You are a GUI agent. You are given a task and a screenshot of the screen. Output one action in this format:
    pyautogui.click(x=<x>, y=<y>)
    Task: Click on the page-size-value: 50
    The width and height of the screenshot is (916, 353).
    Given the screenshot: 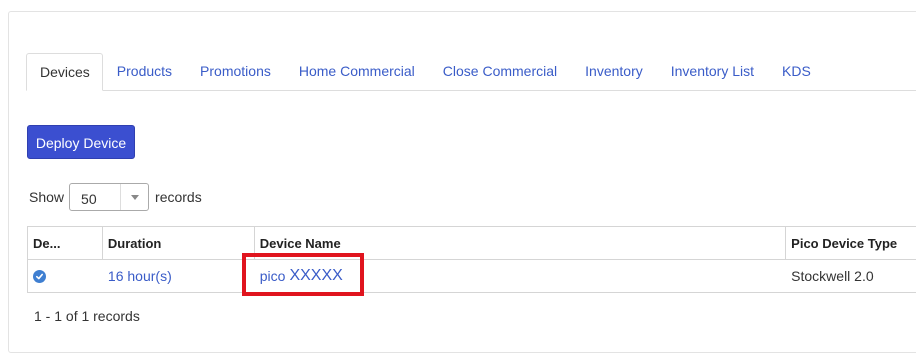 What is the action you would take?
    pyautogui.click(x=89, y=198)
    